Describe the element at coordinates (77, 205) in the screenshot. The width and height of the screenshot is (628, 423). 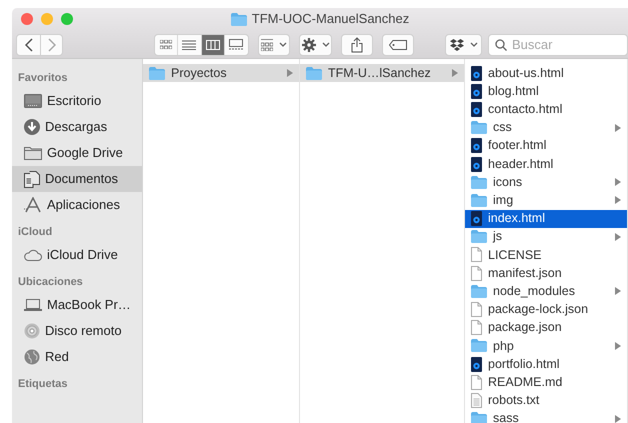
I see `sidebar-item: Aplicaciones` at that location.